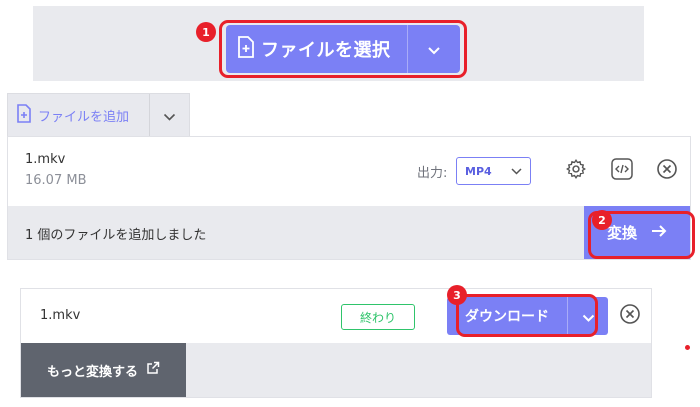 This screenshot has height=407, width=700. What do you see at coordinates (56, 180) in the screenshot?
I see `file-size: 16.07 MB` at bounding box center [56, 180].